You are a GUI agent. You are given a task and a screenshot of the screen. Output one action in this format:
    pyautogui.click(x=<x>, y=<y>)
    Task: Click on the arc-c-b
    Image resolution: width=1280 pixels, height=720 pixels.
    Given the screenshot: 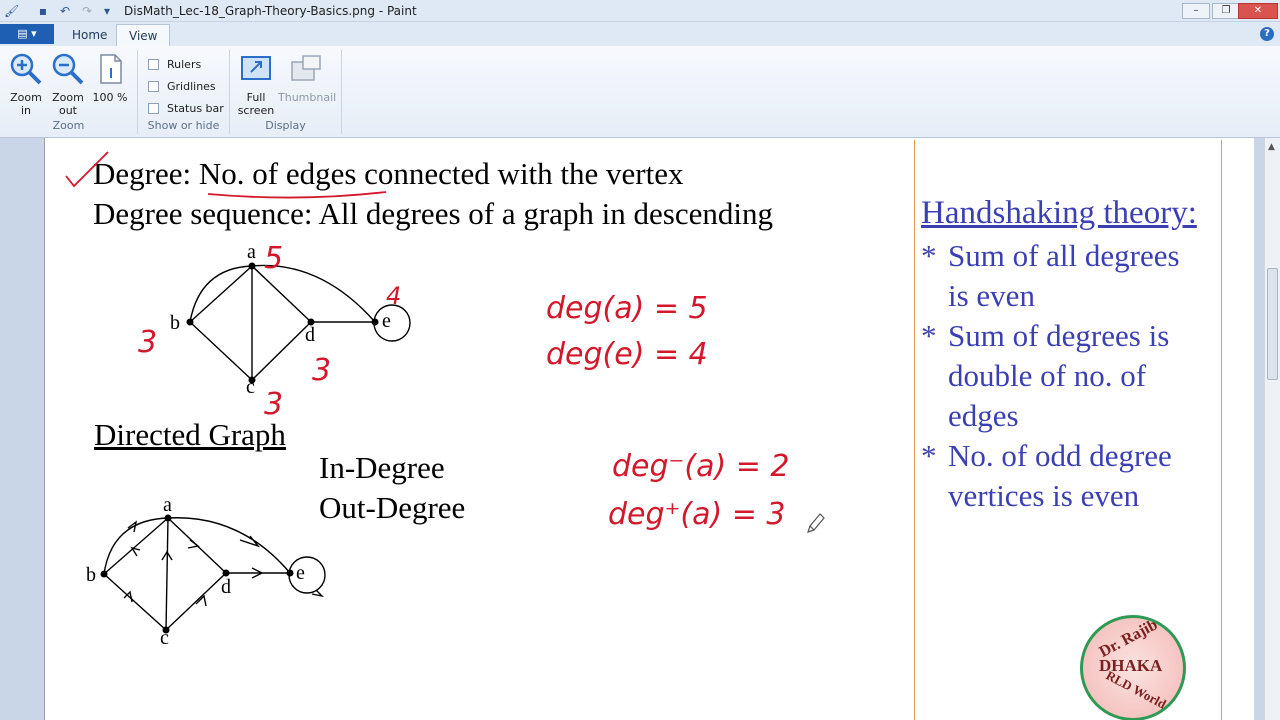 What is the action you would take?
    pyautogui.click(x=135, y=602)
    